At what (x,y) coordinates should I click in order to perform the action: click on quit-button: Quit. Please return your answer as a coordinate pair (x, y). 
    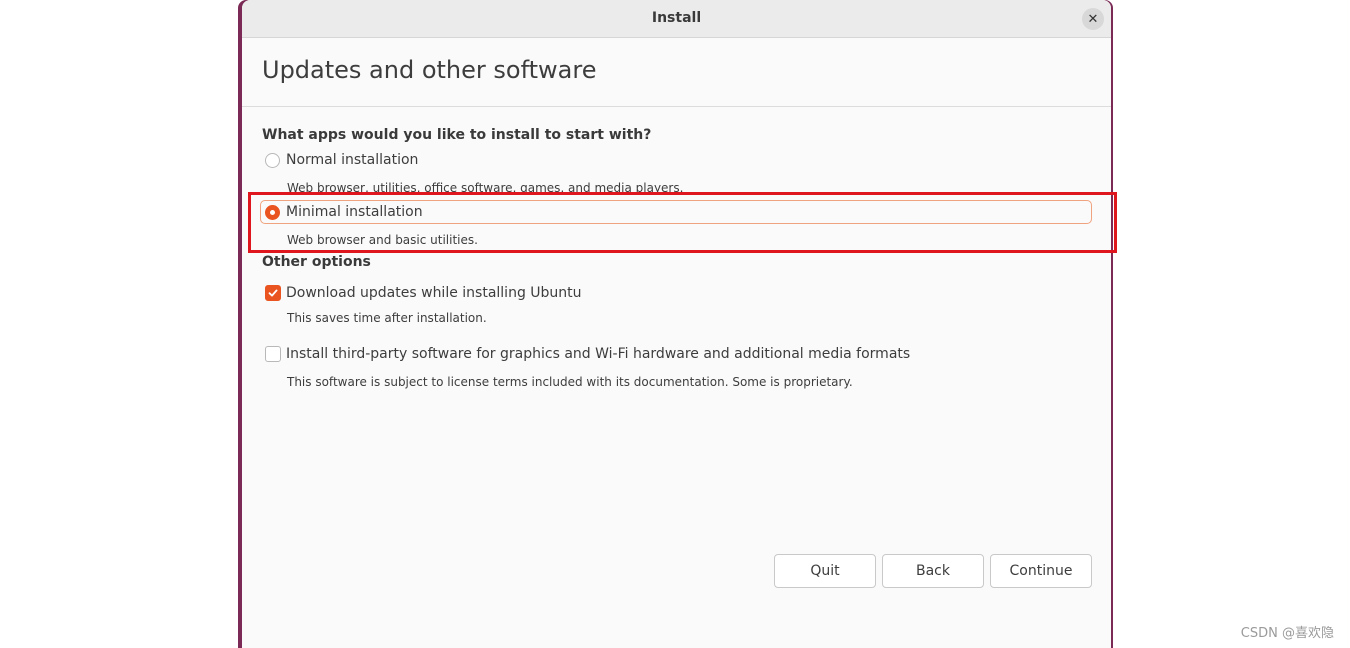
    Looking at the image, I should click on (825, 571).